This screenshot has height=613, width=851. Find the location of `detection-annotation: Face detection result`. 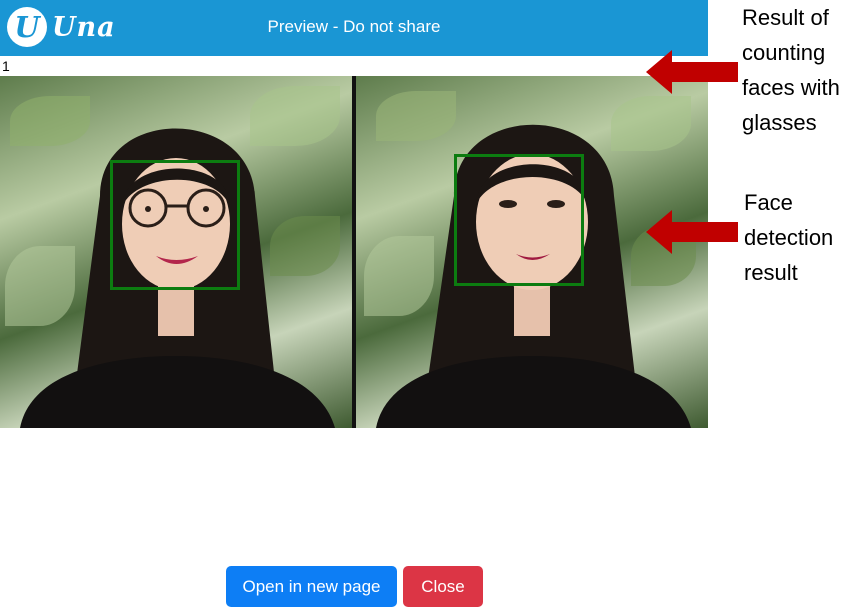

detection-annotation: Face detection result is located at coordinates (788, 237).